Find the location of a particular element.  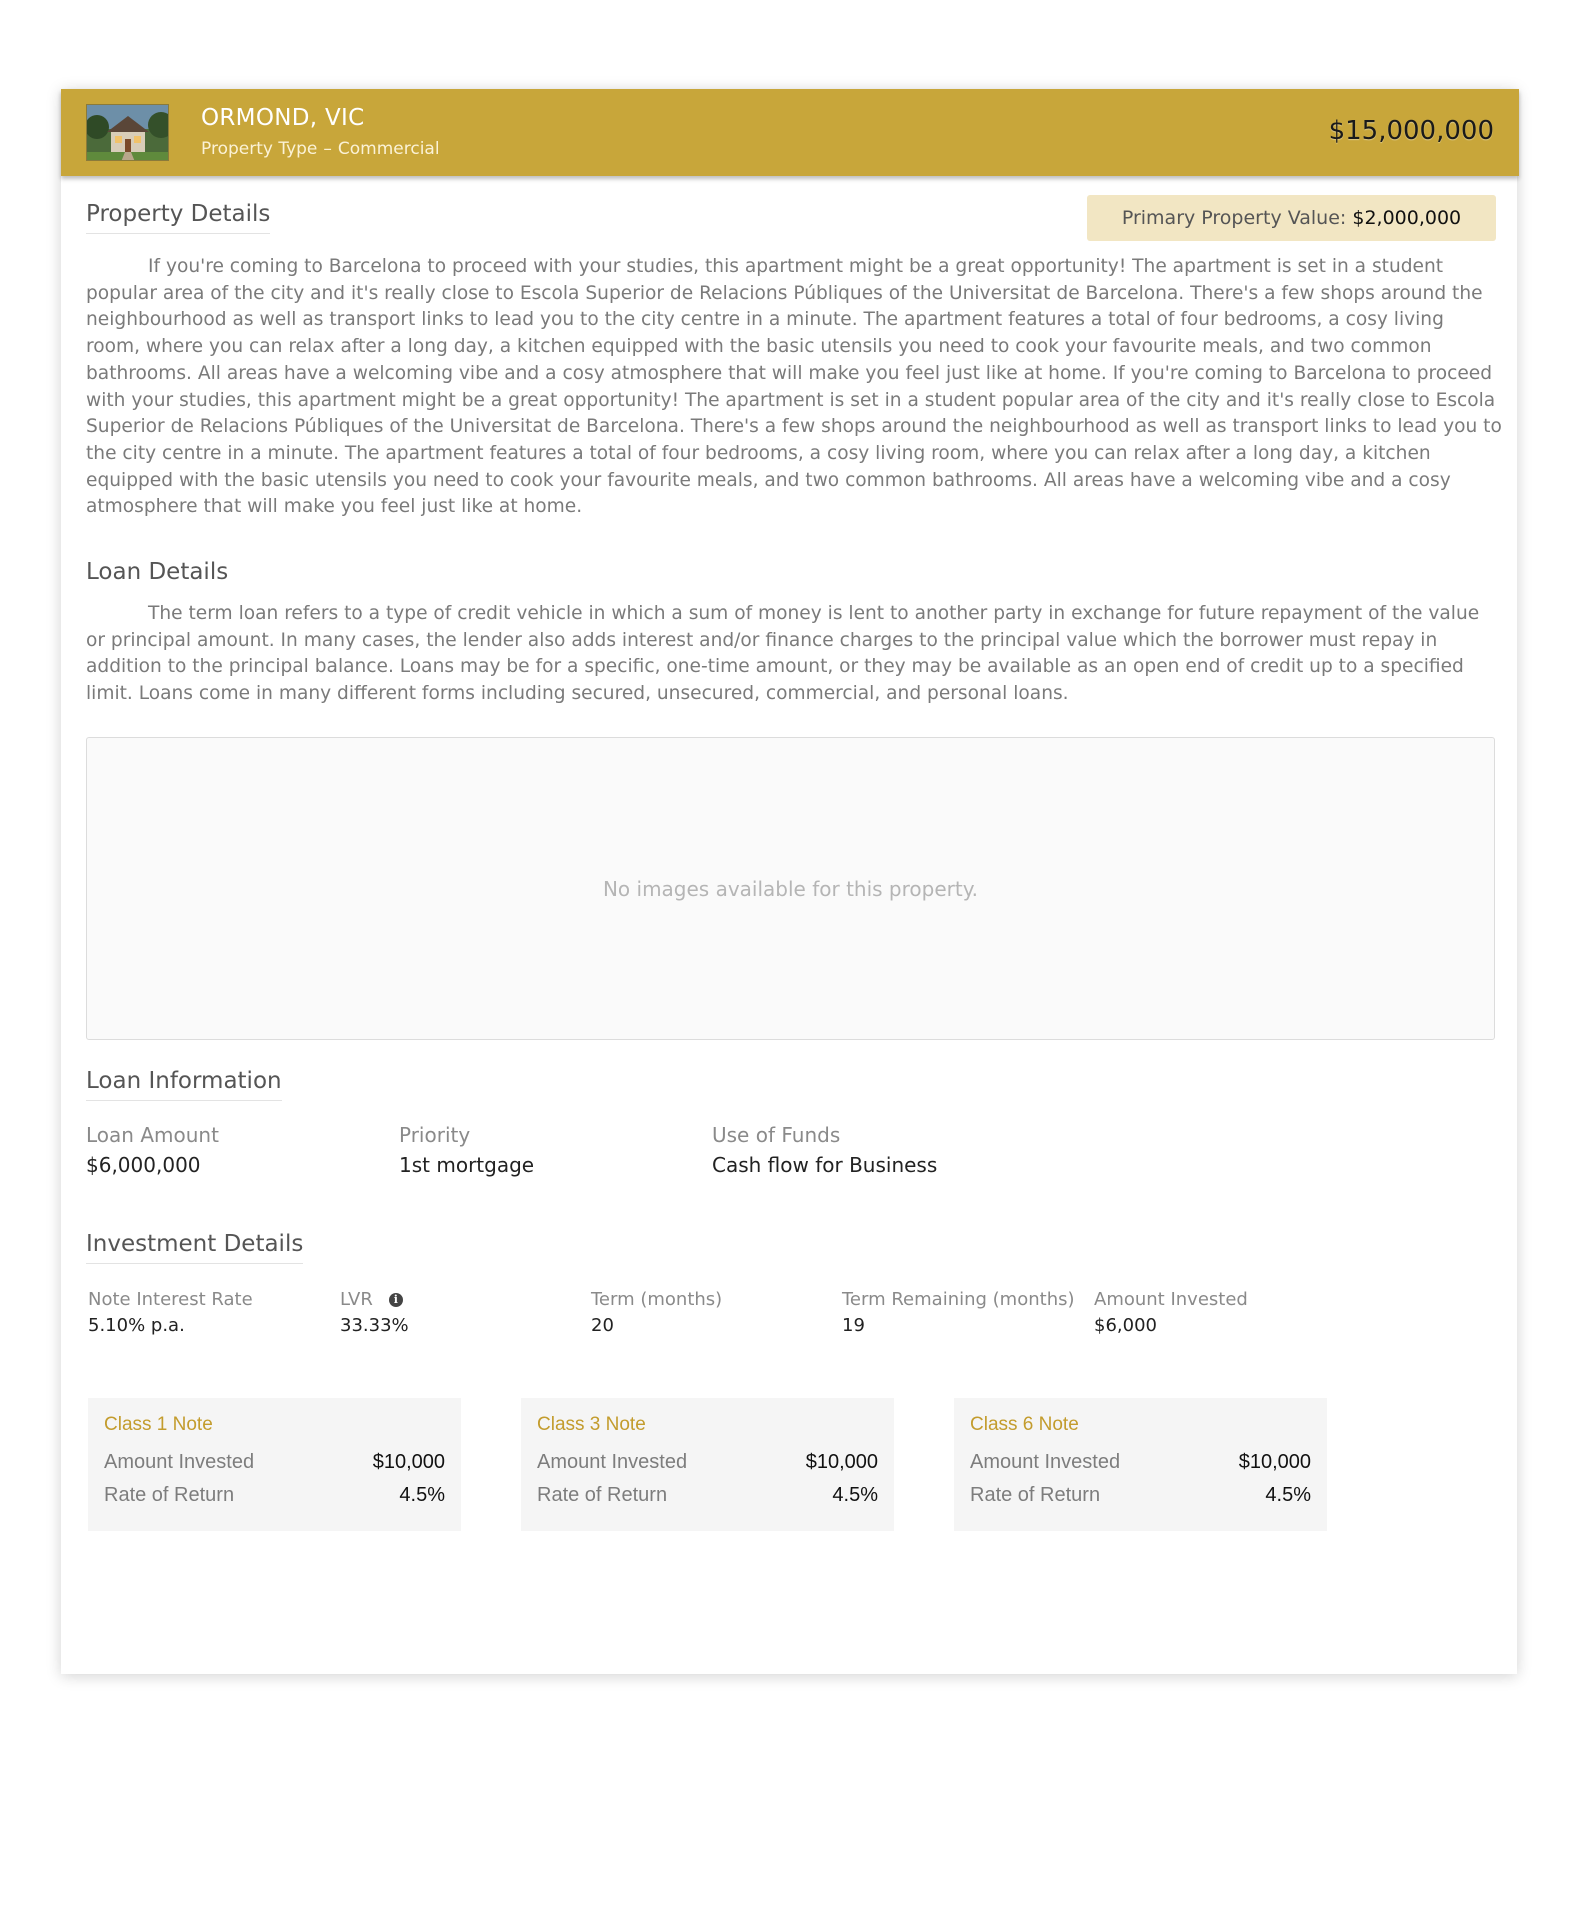

property-type-label: Property Type is located at coordinates (259, 149).